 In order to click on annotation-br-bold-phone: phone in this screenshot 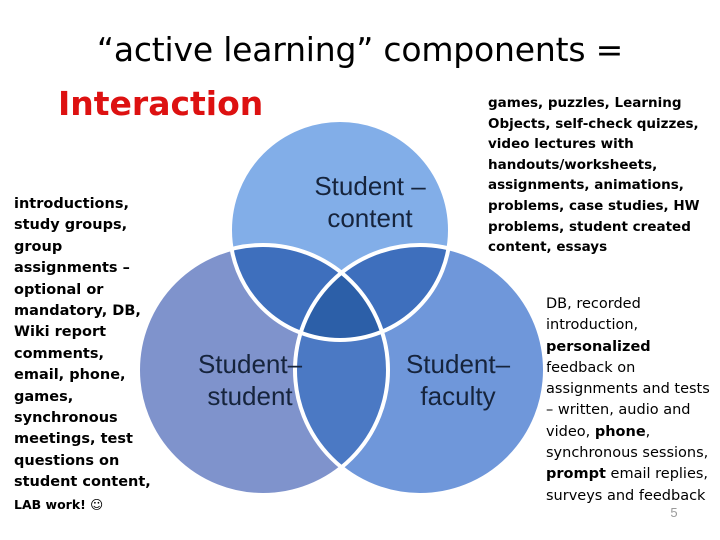, I will do `click(620, 431)`.